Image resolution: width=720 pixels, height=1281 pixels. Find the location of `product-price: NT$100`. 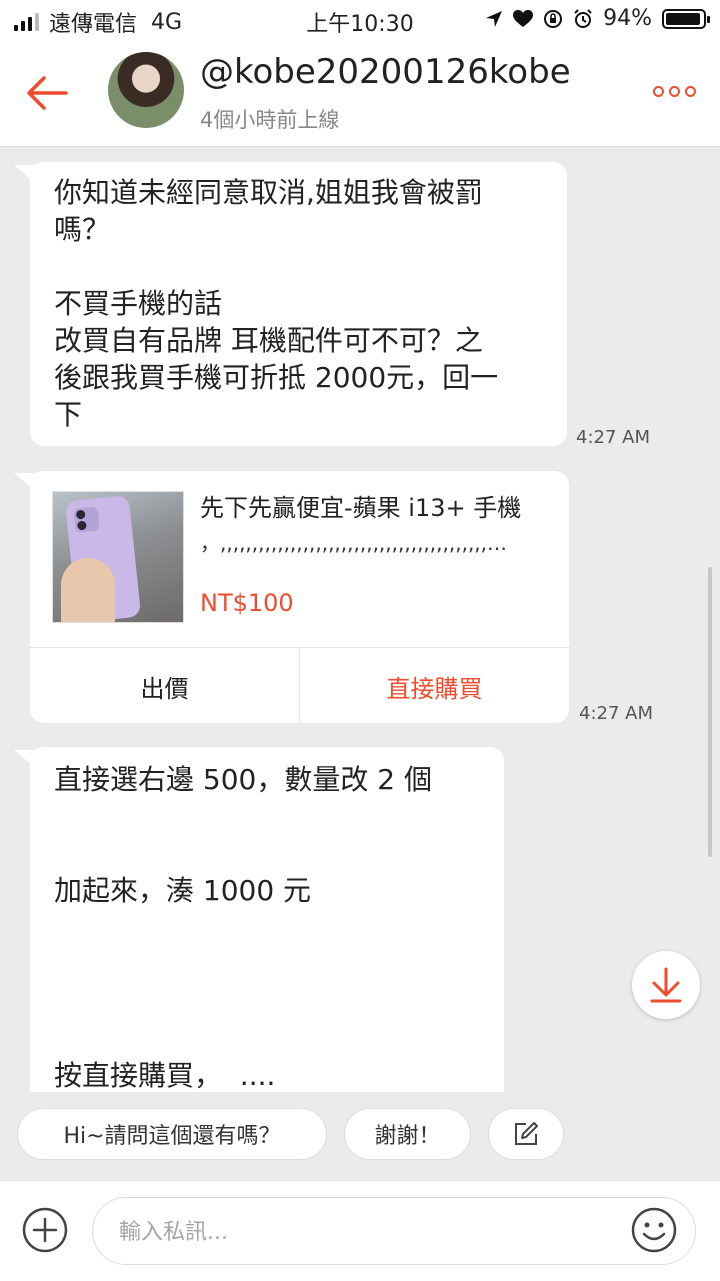

product-price: NT$100 is located at coordinates (247, 603).